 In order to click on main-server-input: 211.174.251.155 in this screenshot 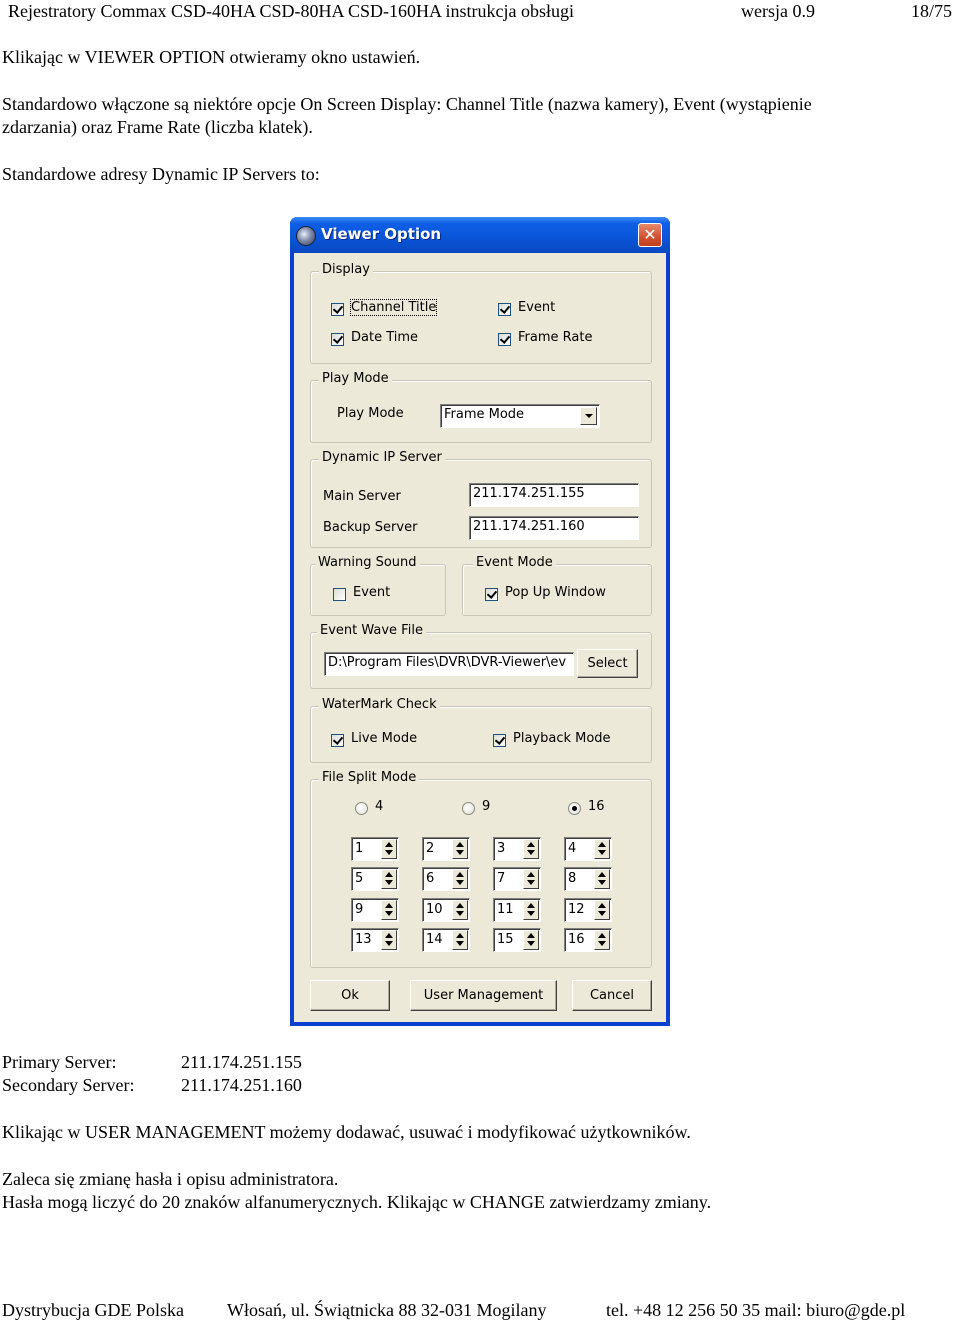, I will do `click(554, 495)`.